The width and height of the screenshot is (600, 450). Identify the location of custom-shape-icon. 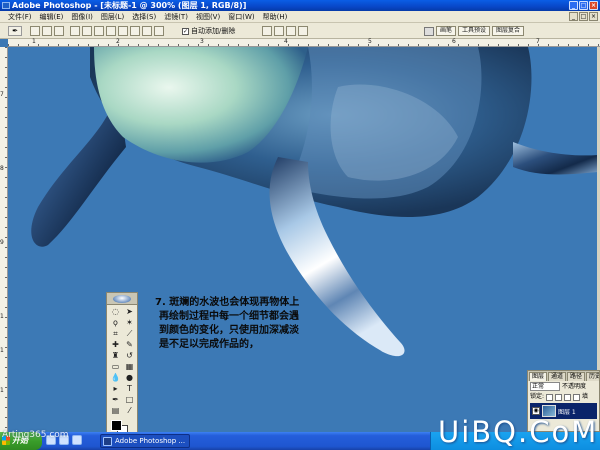
(159, 31).